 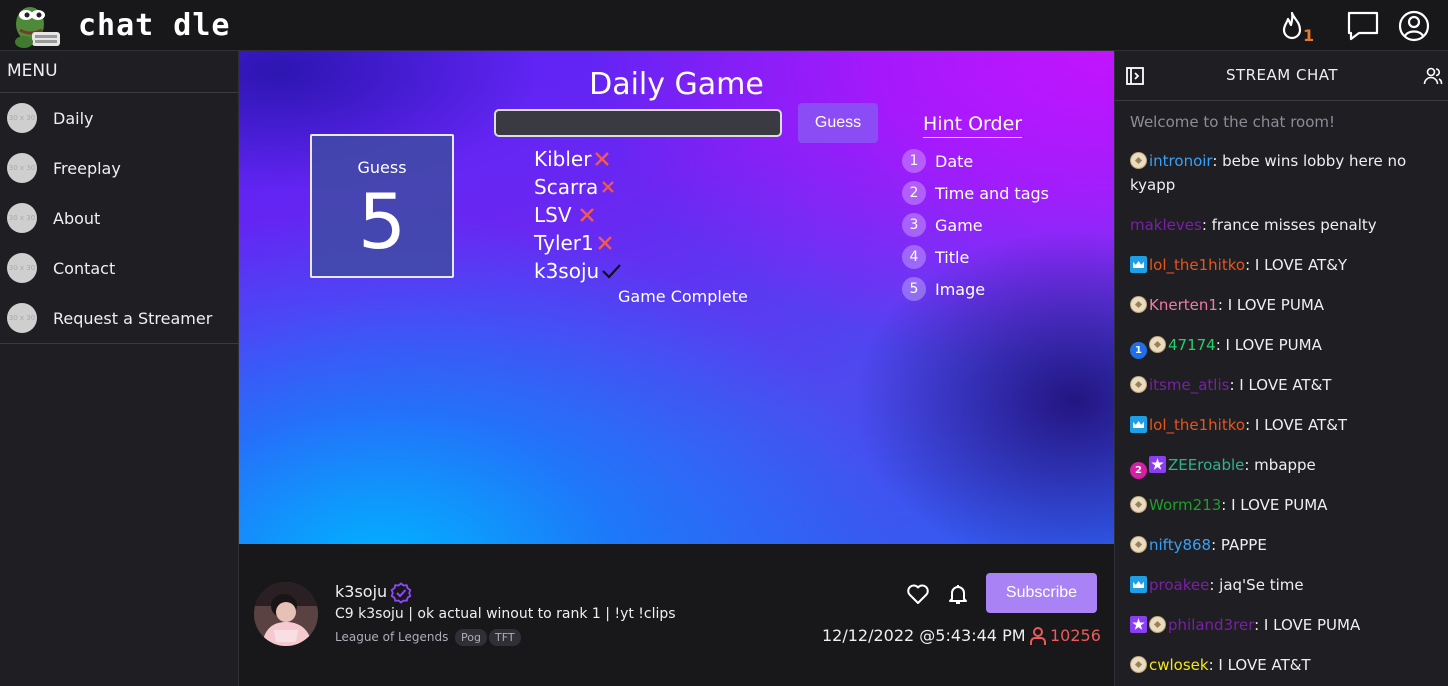 I want to click on menu-item-about: 30 x 30 About, so click(x=119, y=218).